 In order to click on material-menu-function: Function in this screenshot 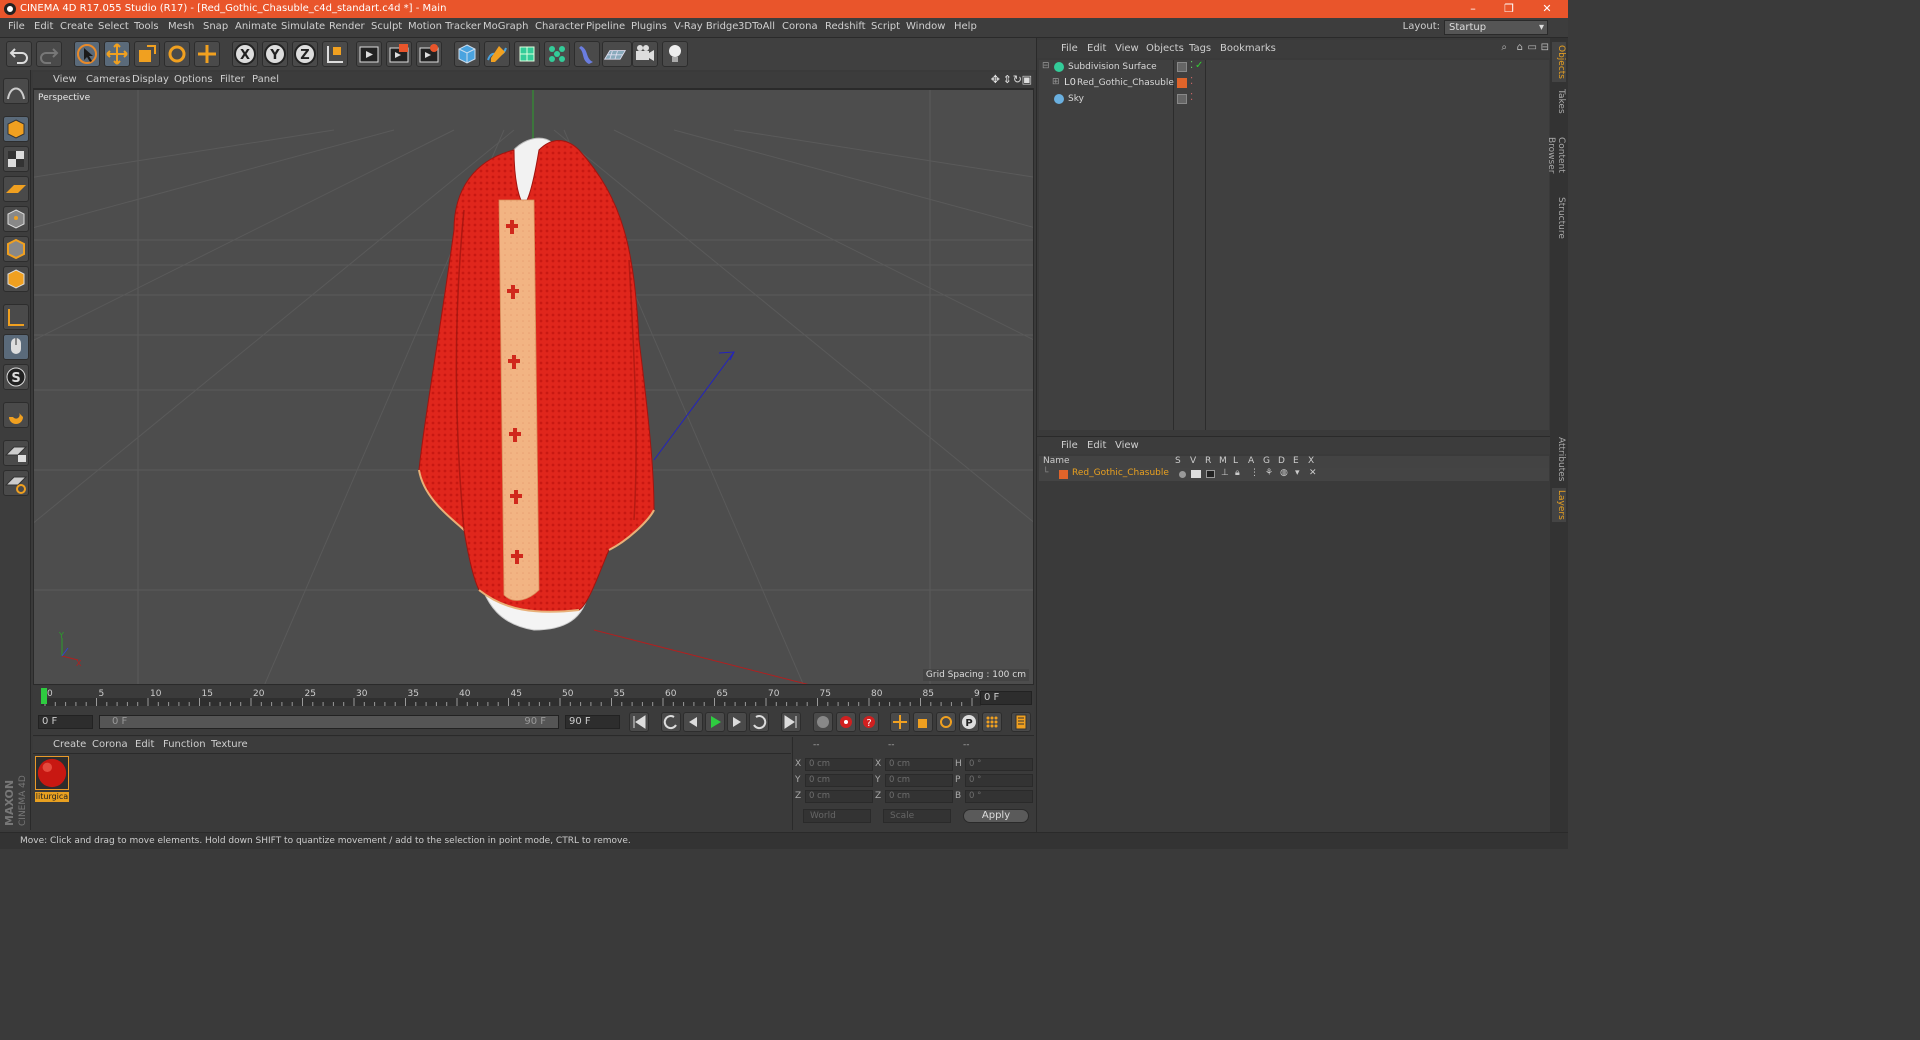, I will do `click(184, 744)`.